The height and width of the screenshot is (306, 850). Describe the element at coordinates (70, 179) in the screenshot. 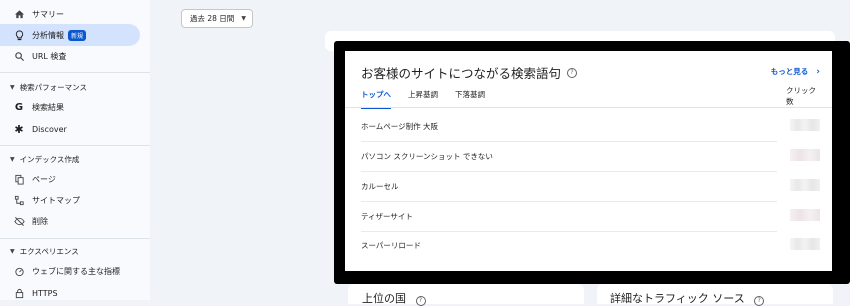

I see `sidebar-item-pages: ページ` at that location.